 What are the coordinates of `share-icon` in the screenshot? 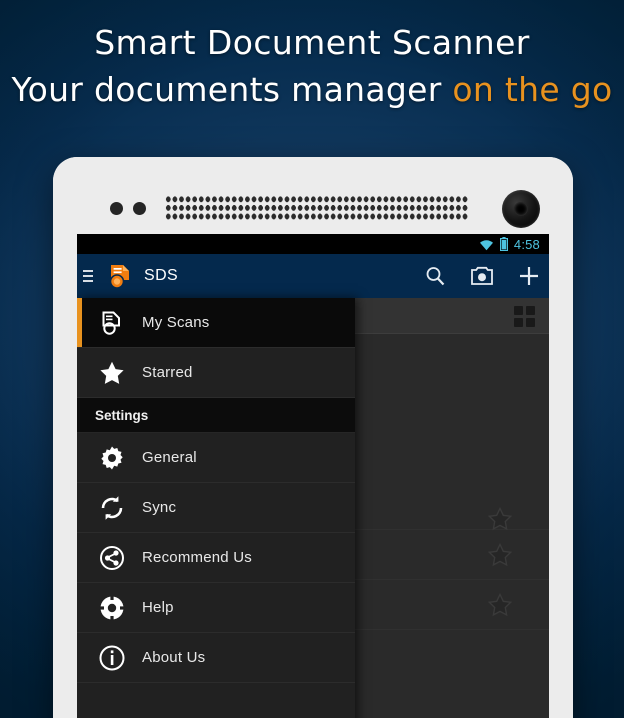 It's located at (112, 558).